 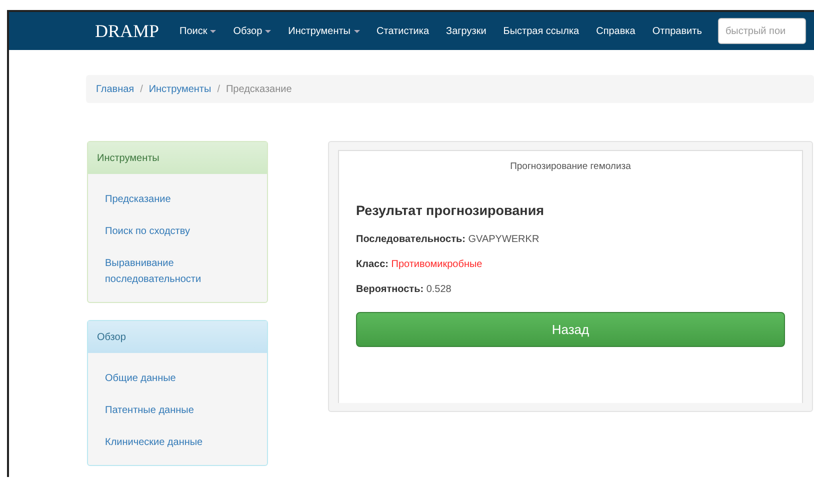 I want to click on tab: Прогнозирование гемолиза, so click(x=570, y=167).